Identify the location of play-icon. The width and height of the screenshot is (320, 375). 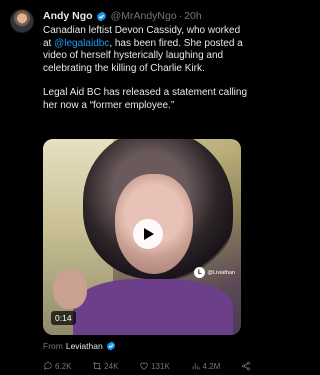
(149, 234).